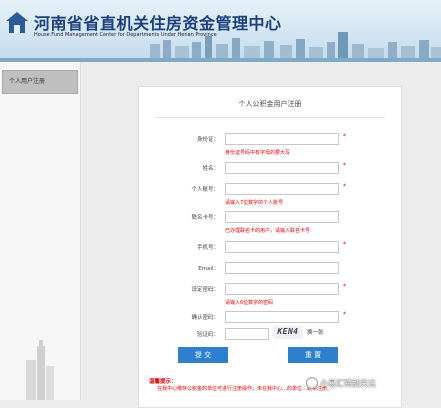  I want to click on site-title: 河南省省直机关住房资金管理中心, so click(158, 23).